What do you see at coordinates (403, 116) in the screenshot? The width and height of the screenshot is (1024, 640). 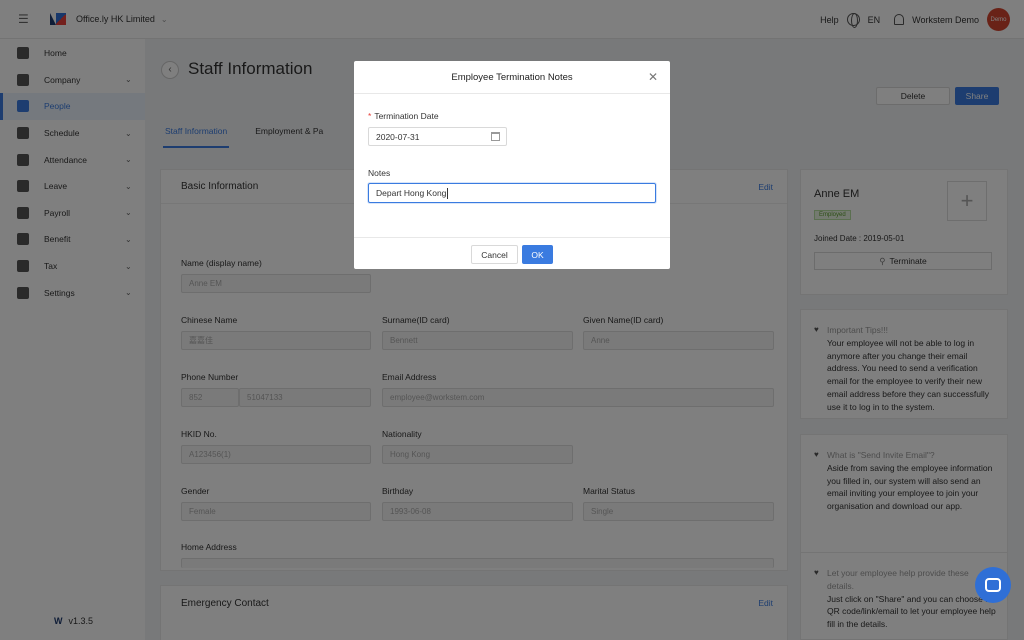 I see `termination-date-label: * Termination Date` at bounding box center [403, 116].